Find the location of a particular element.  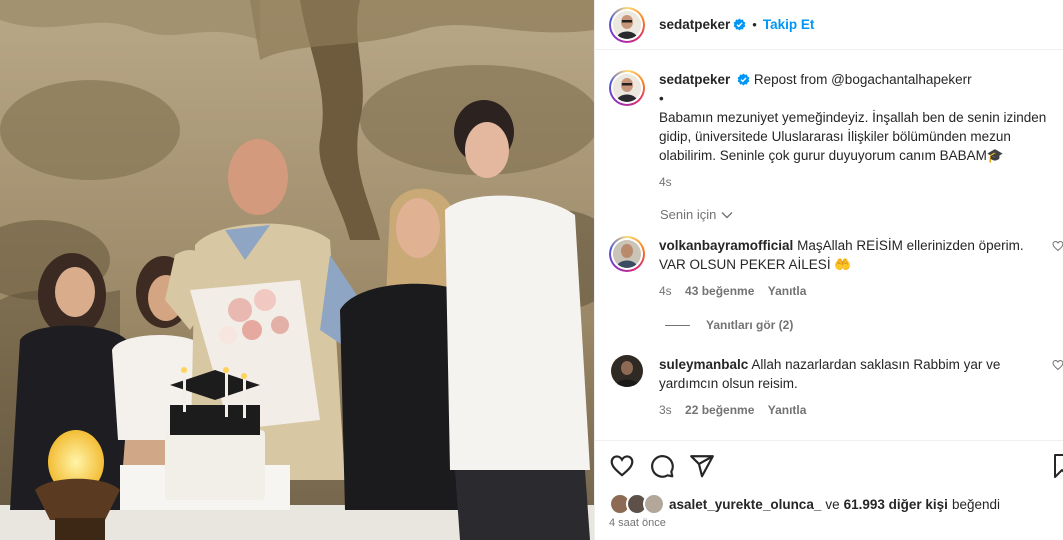

liker-avatar is located at coordinates (654, 504).